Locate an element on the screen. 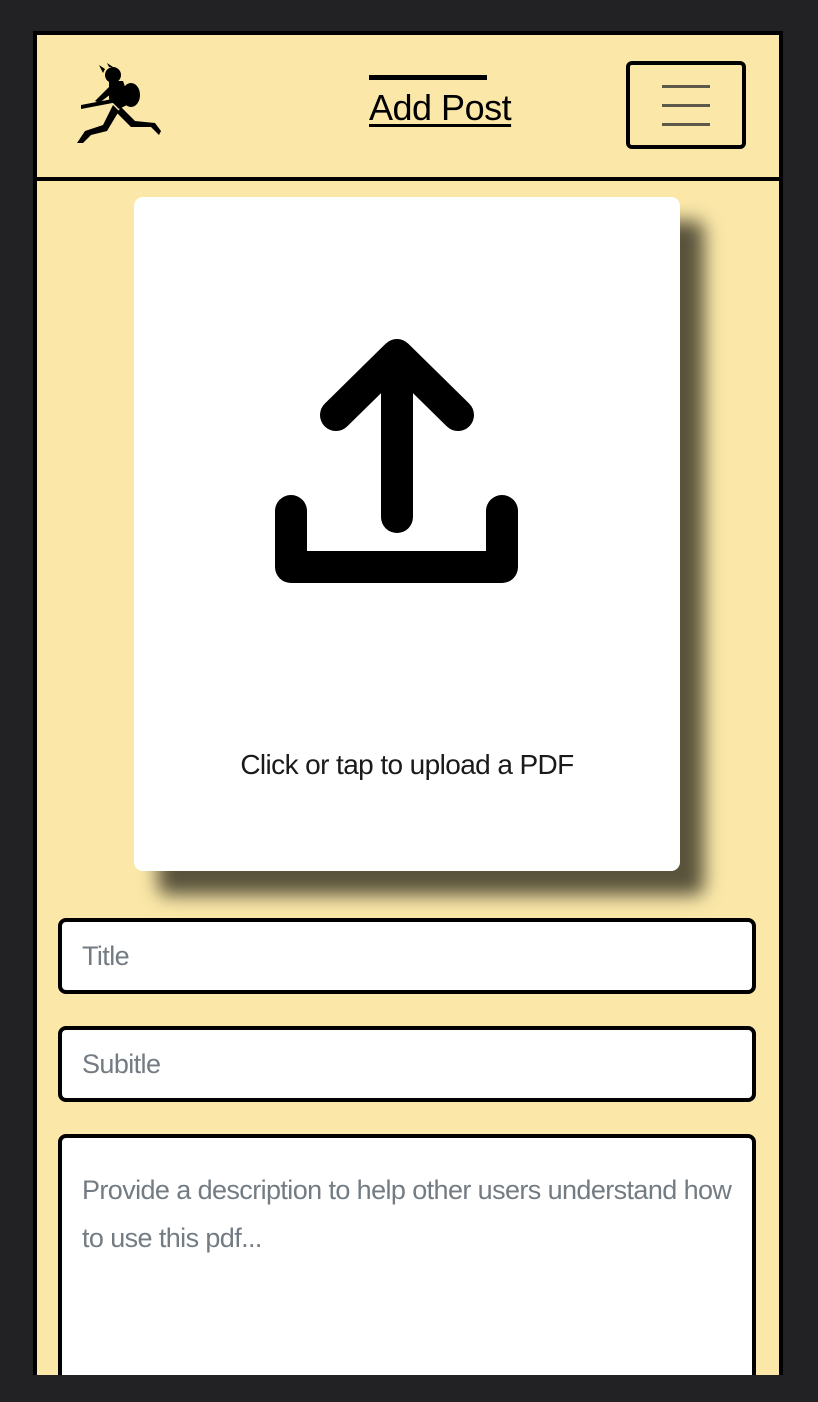 The height and width of the screenshot is (1402, 818). description-textarea is located at coordinates (407, 1256).